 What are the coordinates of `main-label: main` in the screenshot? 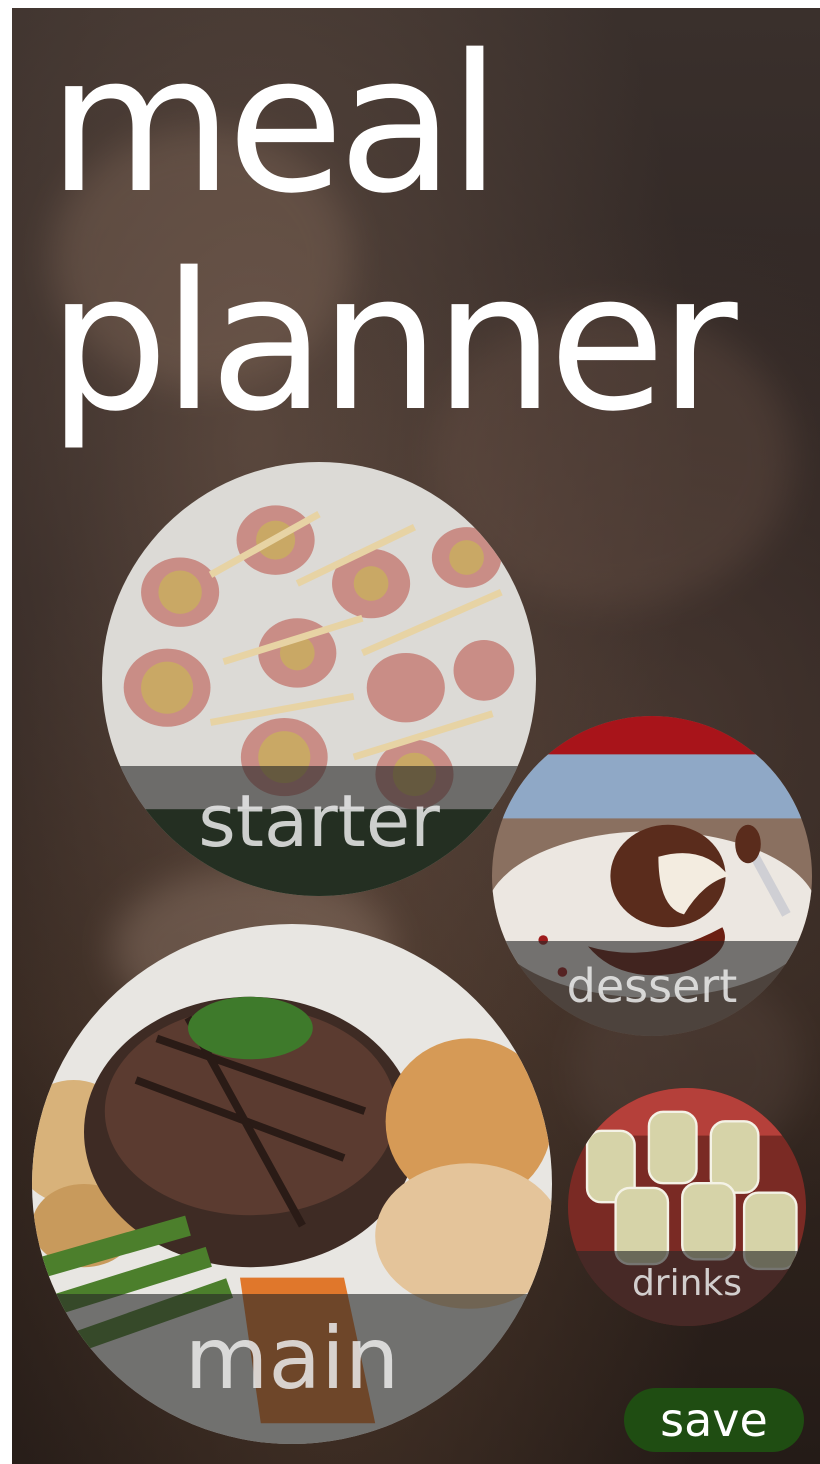 It's located at (292, 1359).